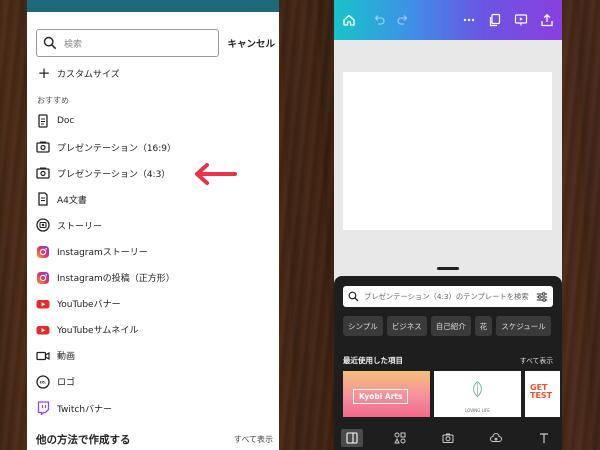 The width and height of the screenshot is (600, 450). I want to click on custom-size-label: カスタムサイズ, so click(88, 74).